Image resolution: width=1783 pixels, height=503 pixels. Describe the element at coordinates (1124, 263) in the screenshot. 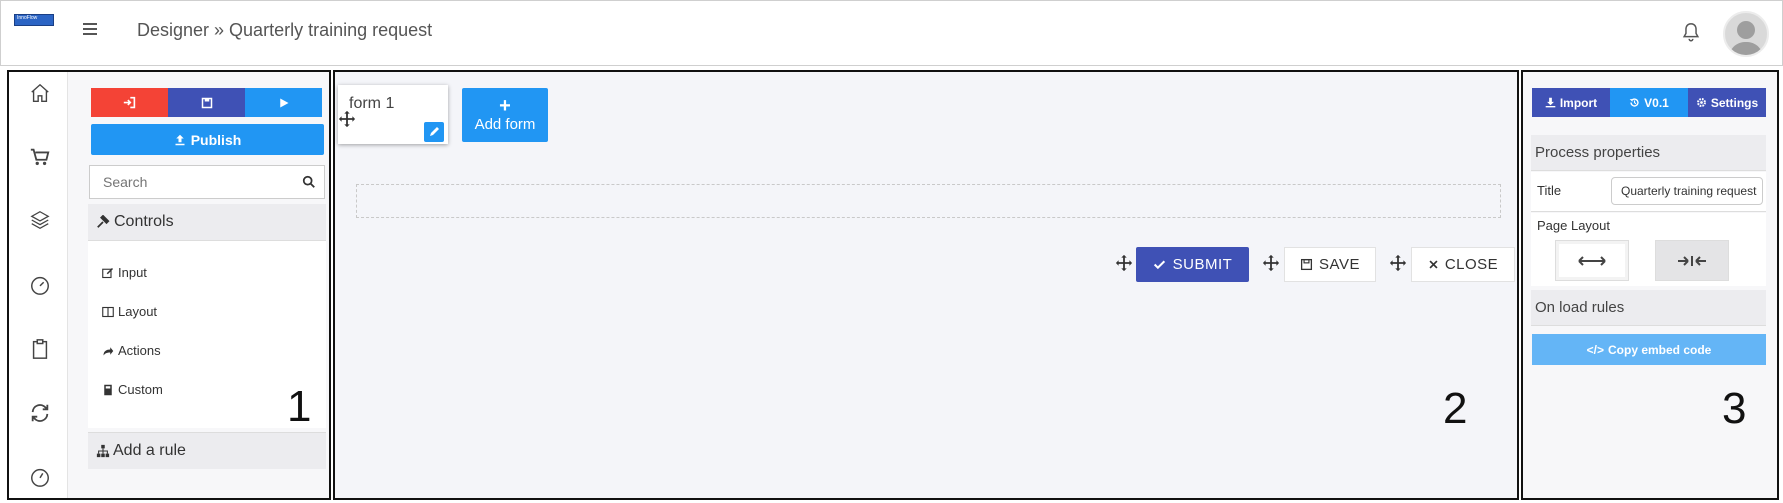

I see `move-submit-icon` at that location.